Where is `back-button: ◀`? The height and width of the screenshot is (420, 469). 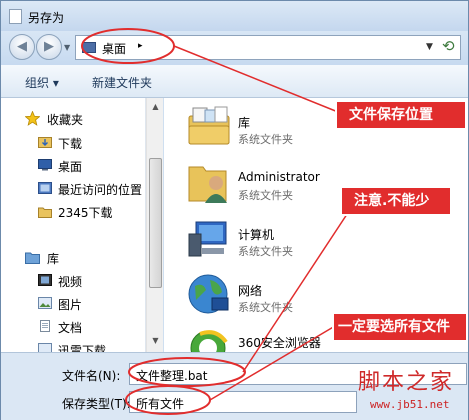 back-button: ◀ is located at coordinates (22, 47).